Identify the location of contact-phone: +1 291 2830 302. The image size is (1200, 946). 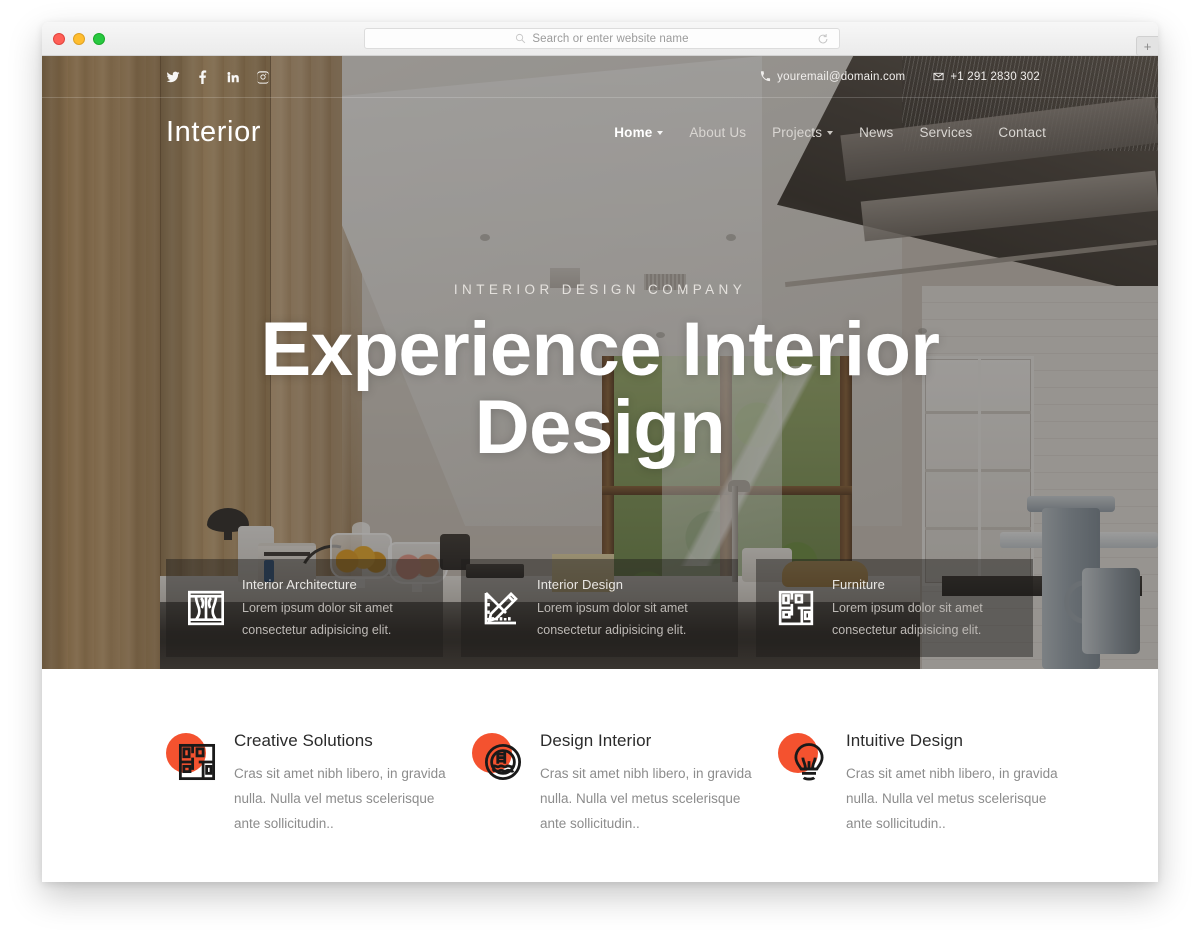
(986, 77).